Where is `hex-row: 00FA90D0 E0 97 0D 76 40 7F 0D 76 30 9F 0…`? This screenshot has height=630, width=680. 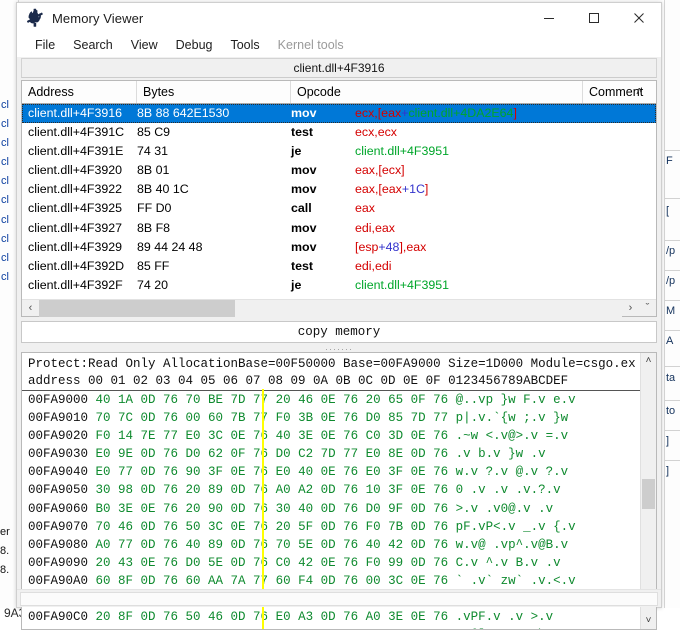
hex-row: 00FA90D0 E0 97 0D 76 40 7F 0D 76 30 9F 0… is located at coordinates (331, 627).